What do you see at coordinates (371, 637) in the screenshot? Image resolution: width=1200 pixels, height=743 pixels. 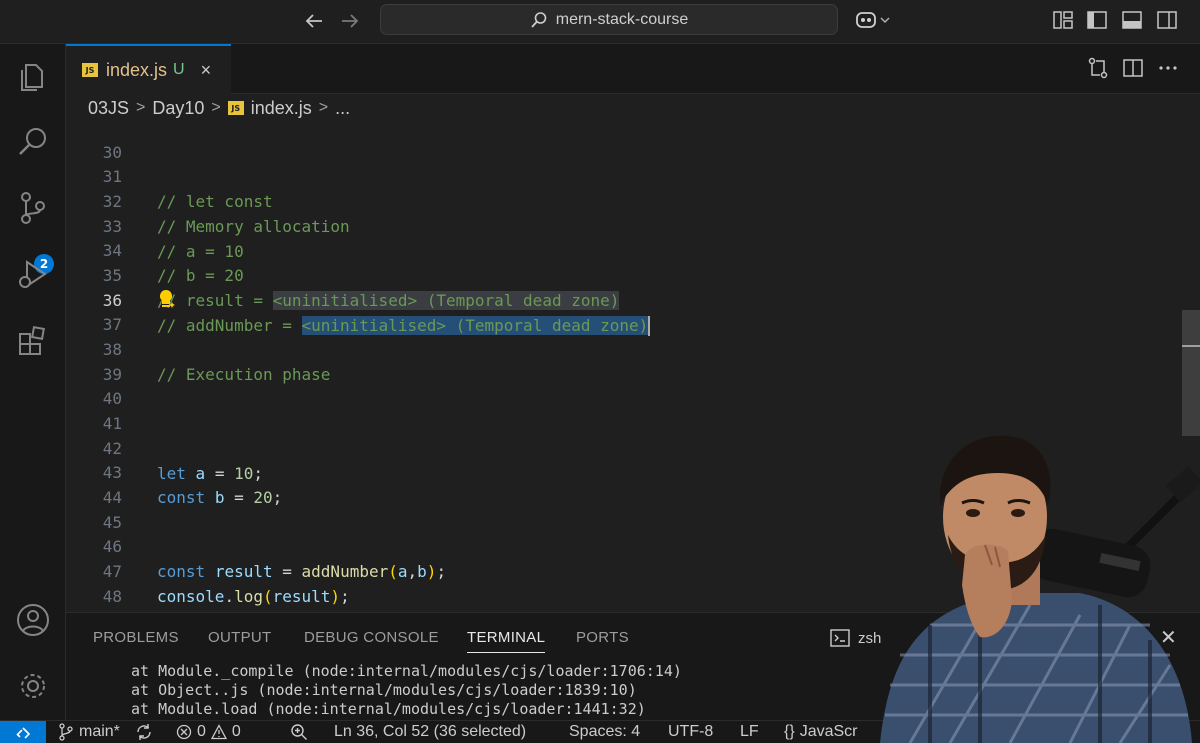 I see `tab-debug-console: DEBUG CONSOLE` at bounding box center [371, 637].